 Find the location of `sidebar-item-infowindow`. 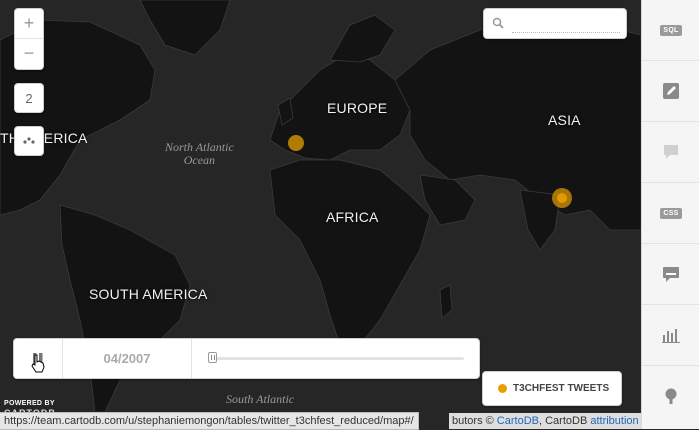

sidebar-item-infowindow is located at coordinates (670, 152).